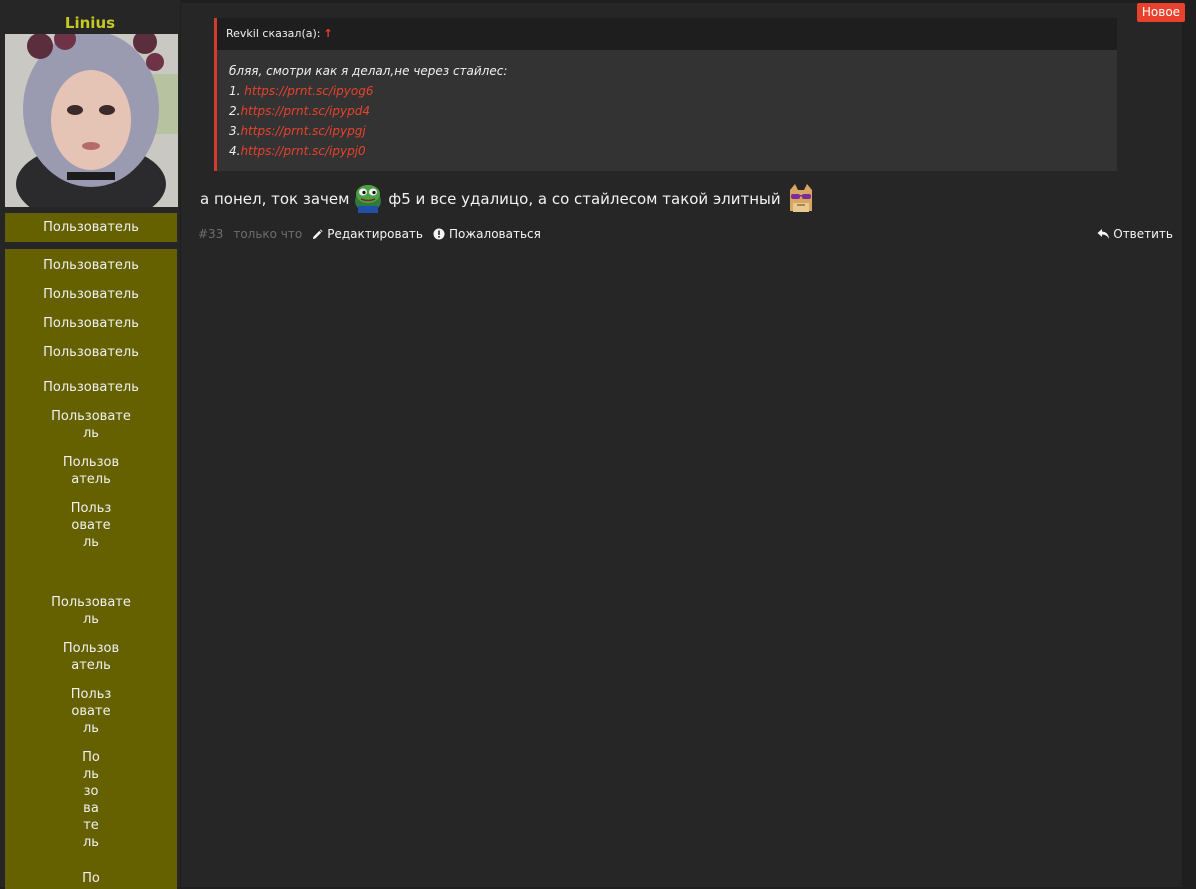 The height and width of the screenshot is (889, 1196). Describe the element at coordinates (235, 111) in the screenshot. I see `quote-item-prefix: 2.` at that location.